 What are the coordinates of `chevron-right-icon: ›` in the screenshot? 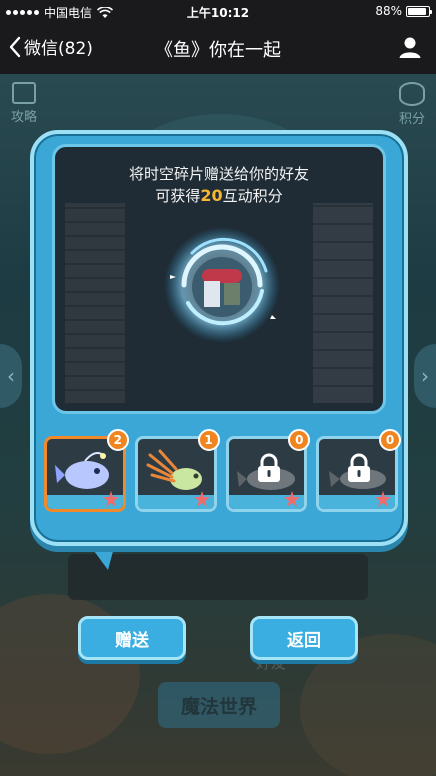 It's located at (425, 376).